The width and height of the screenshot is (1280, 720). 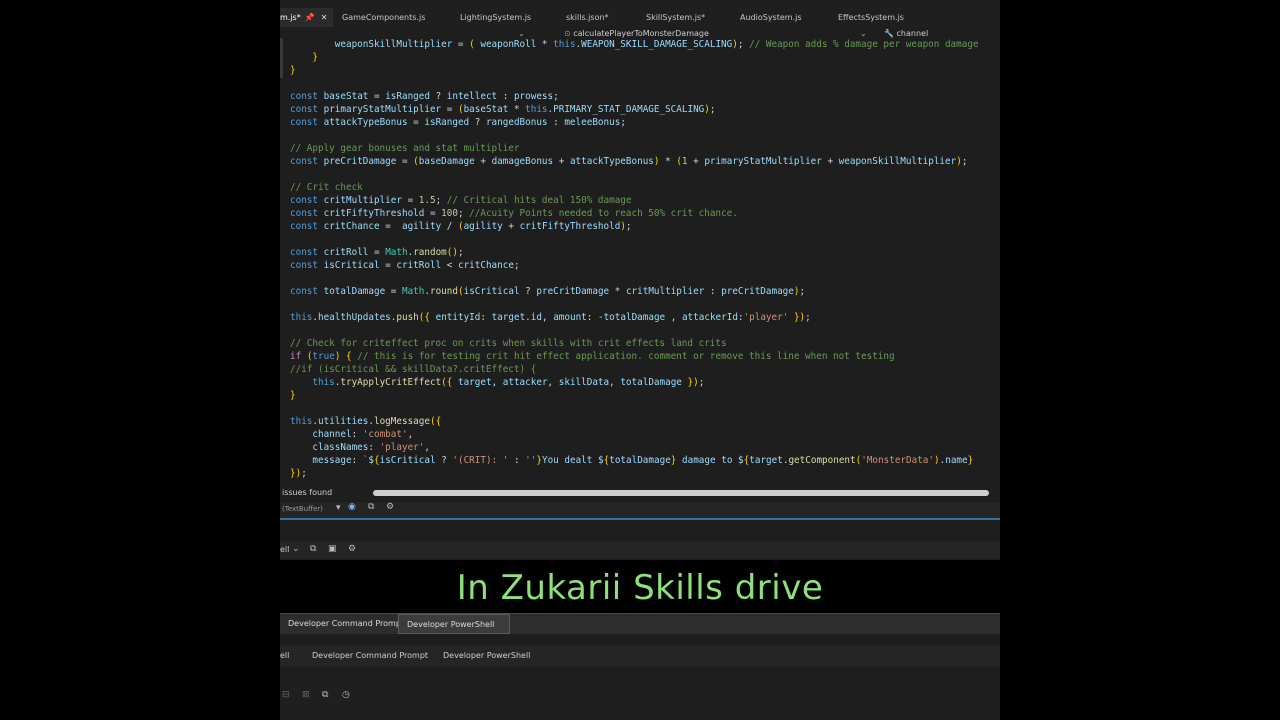 What do you see at coordinates (640, 511) in the screenshot?
I see `output-toolbar: (TextBuffer) ▾ ◉ ⧉ ⚙` at bounding box center [640, 511].